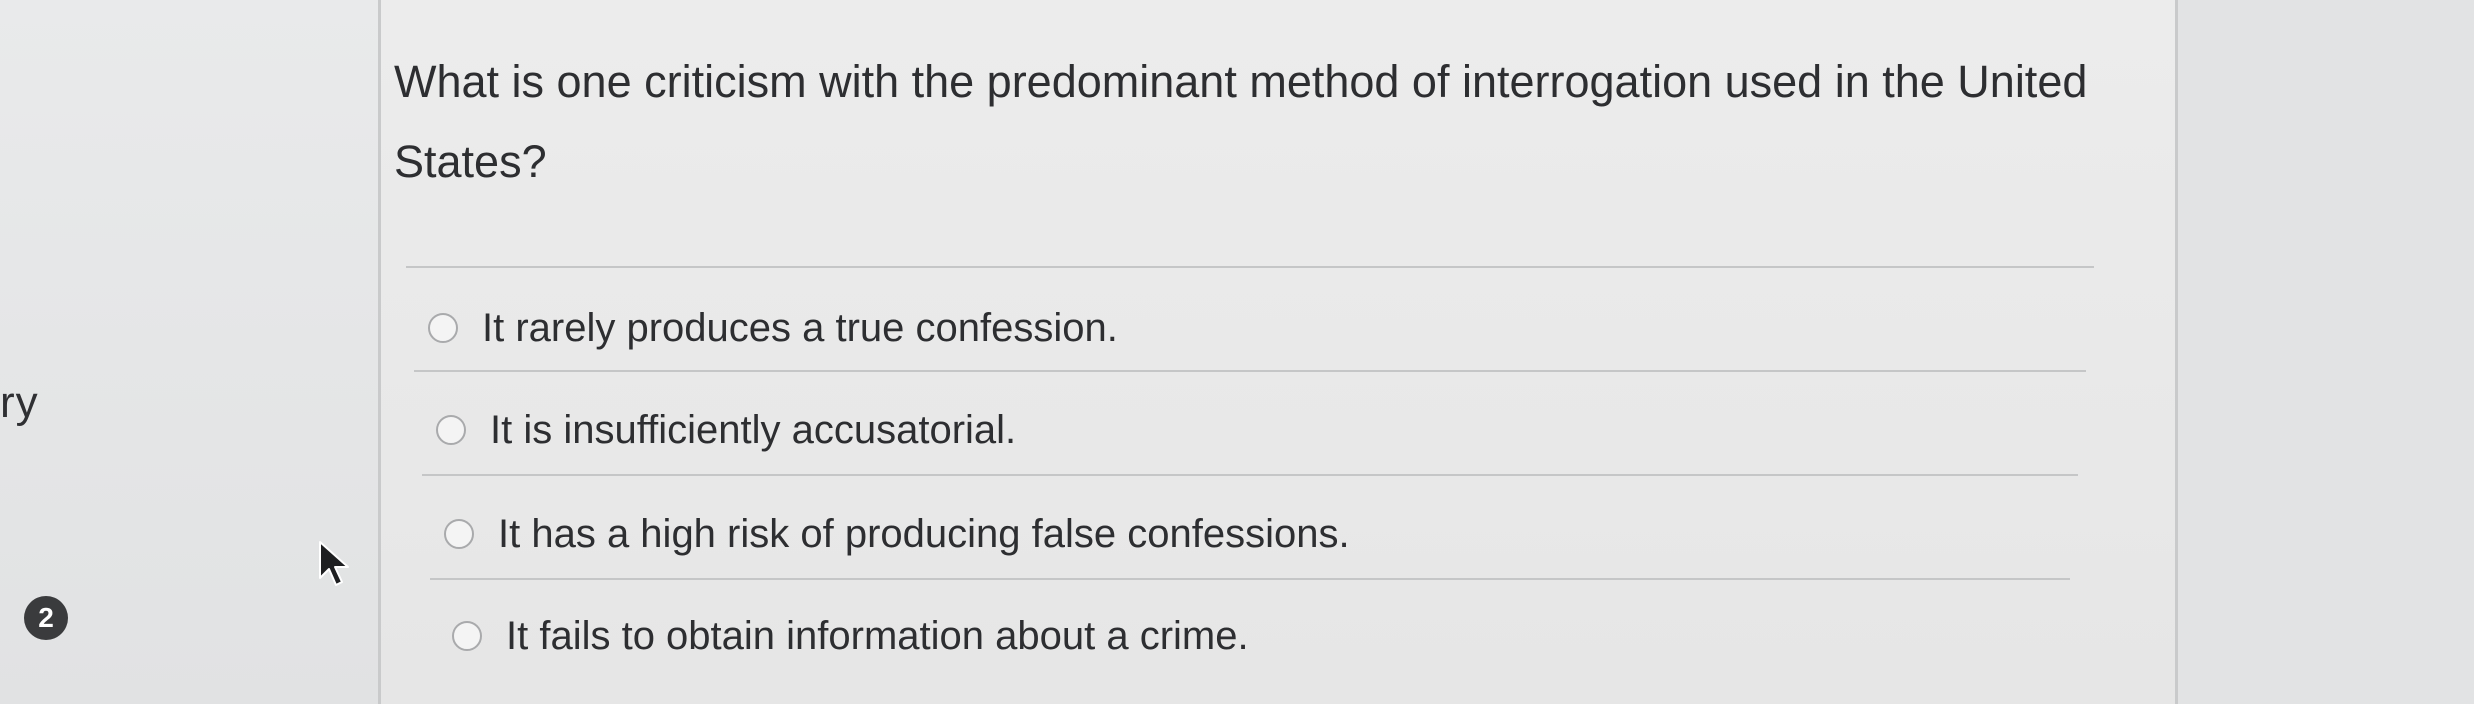 This screenshot has height=704, width=2474. Describe the element at coordinates (1250, 267) in the screenshot. I see `question-divider` at that location.